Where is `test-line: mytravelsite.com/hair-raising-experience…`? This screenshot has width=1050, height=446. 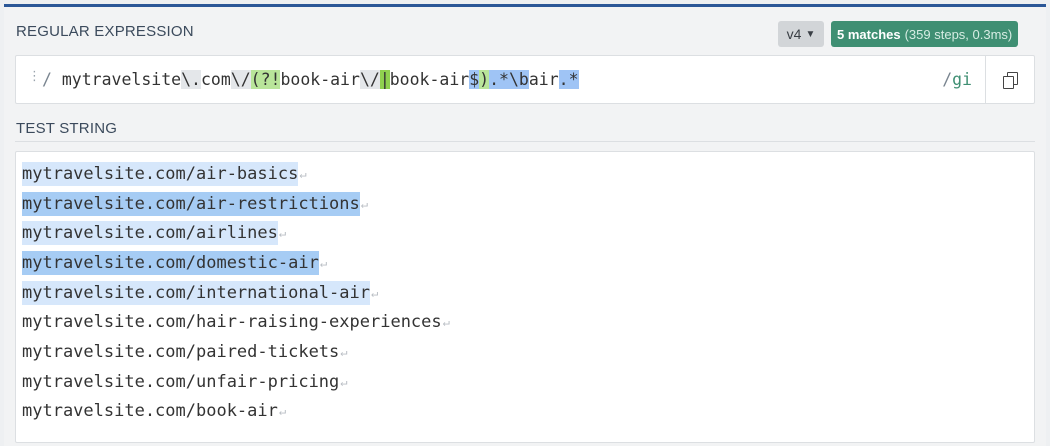
test-line: mytravelsite.com/hair-raising-experience… is located at coordinates (236, 322).